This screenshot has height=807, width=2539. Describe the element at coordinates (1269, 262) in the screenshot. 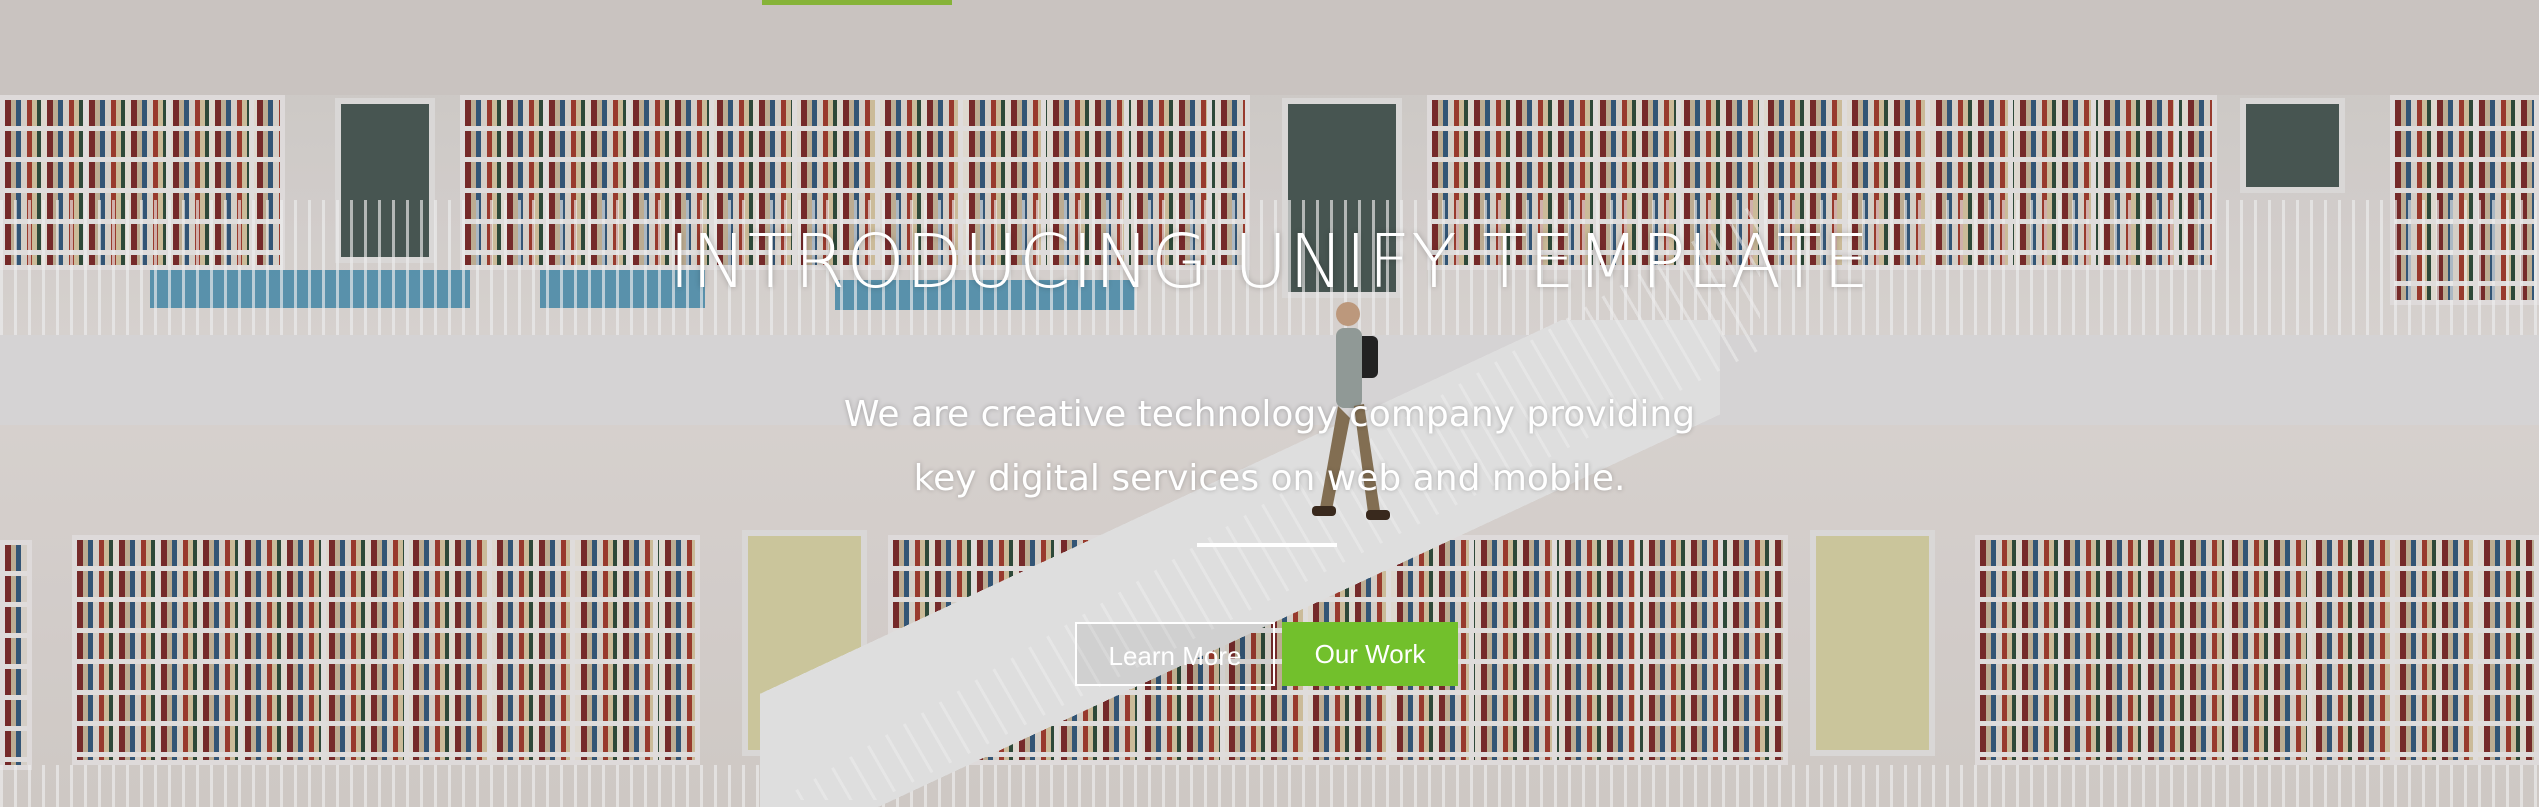

I see `hero-title: INTRODUCING UNIFY TEMPLATE` at that location.